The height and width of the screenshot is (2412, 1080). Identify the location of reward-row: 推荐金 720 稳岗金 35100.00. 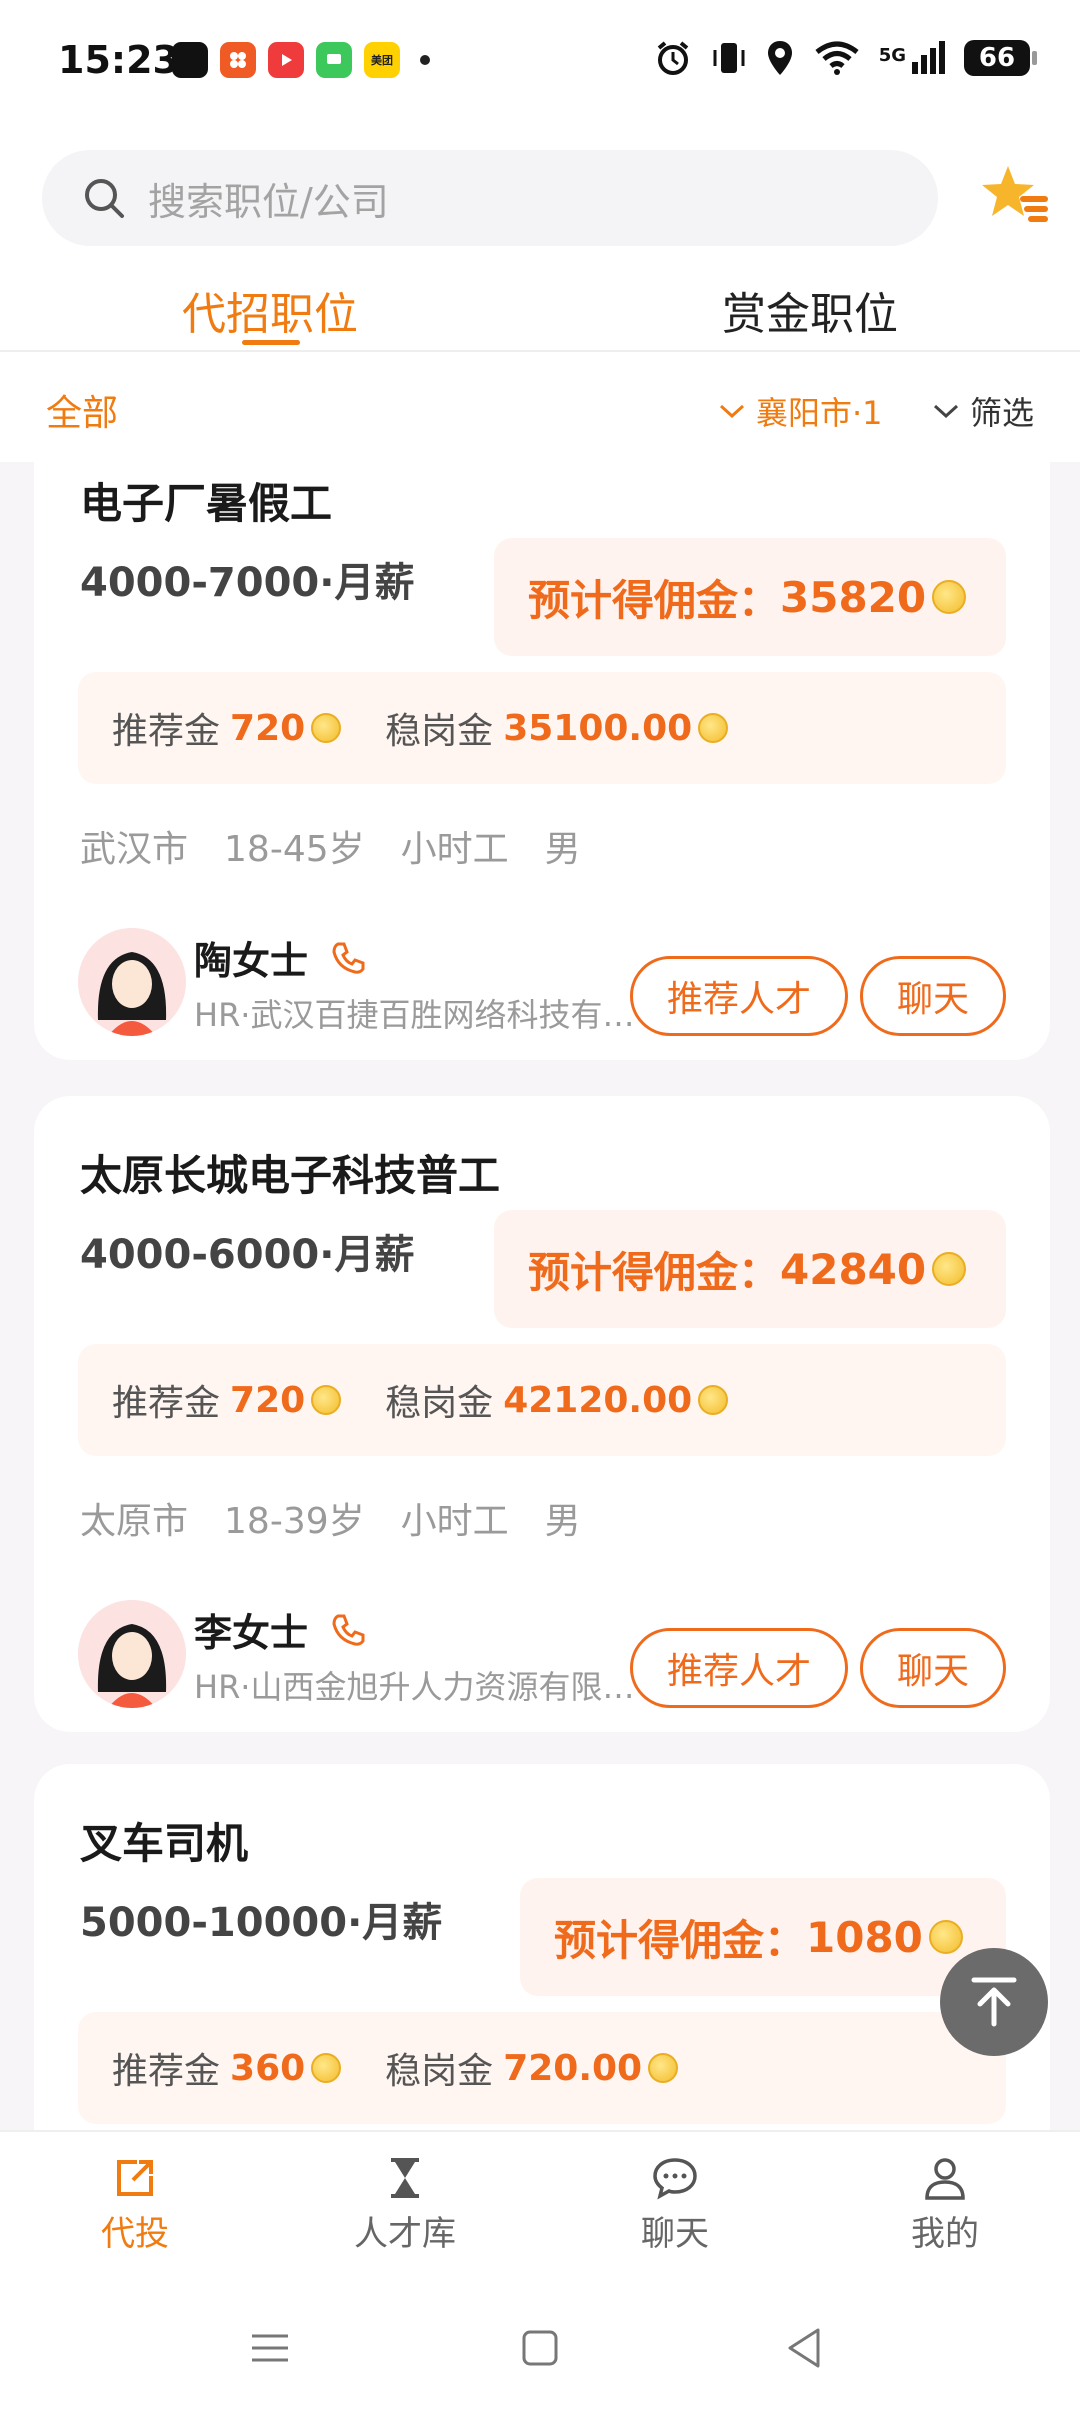
(542, 728).